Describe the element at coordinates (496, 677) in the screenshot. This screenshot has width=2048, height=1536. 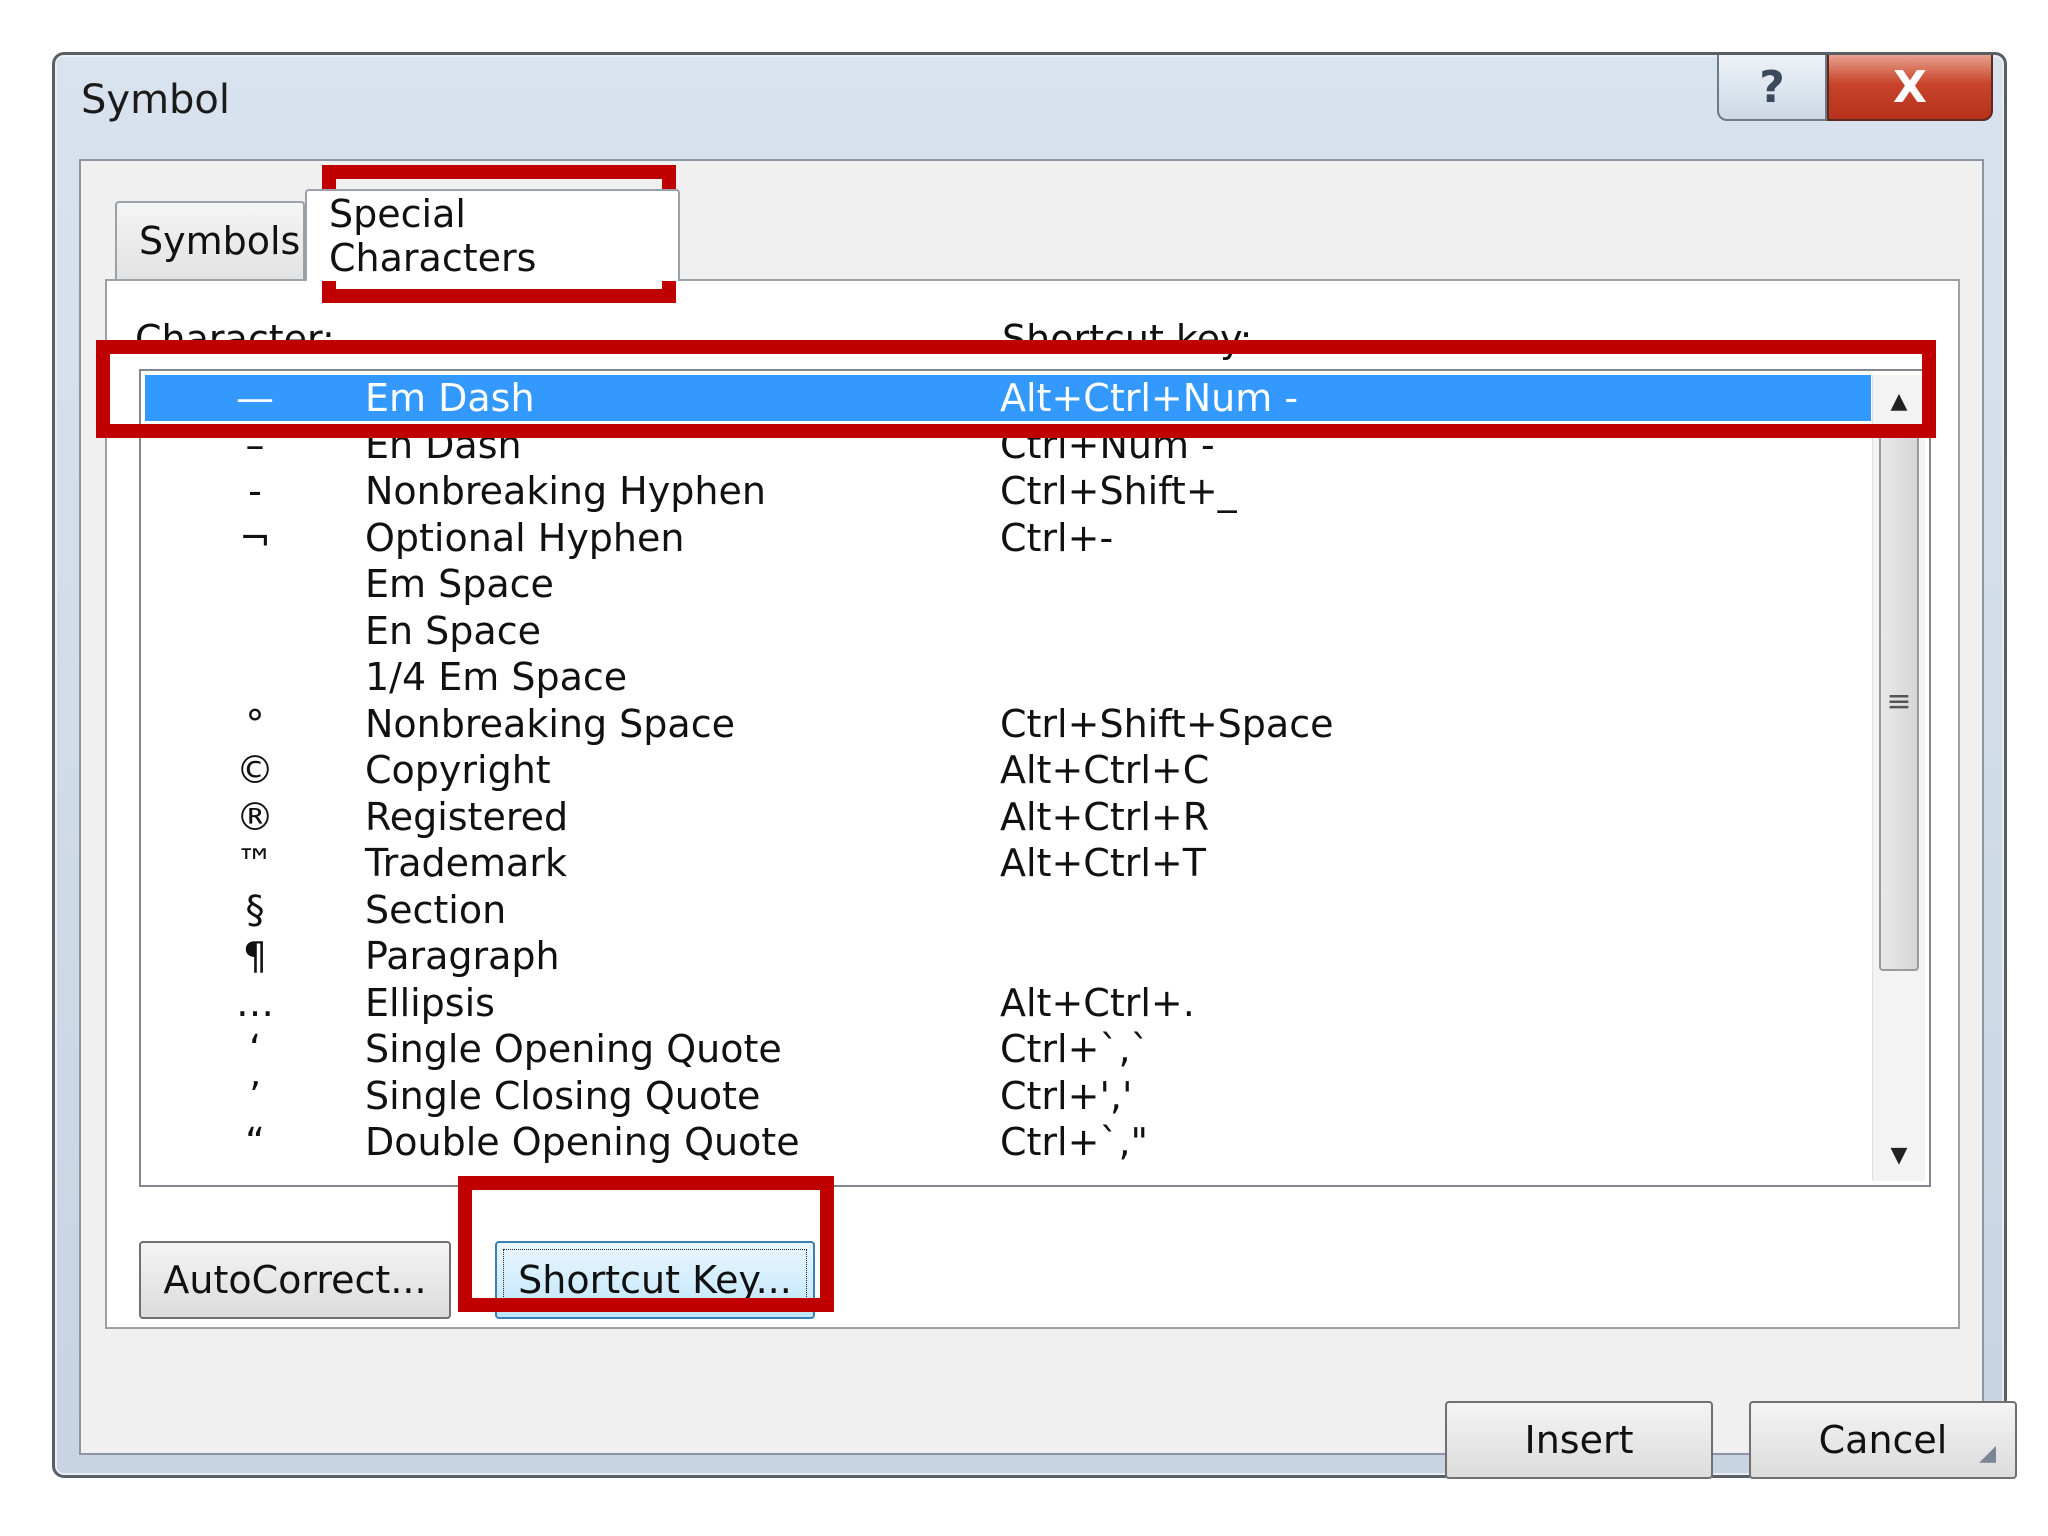
I see `character-name: 1/4 Em Space` at that location.